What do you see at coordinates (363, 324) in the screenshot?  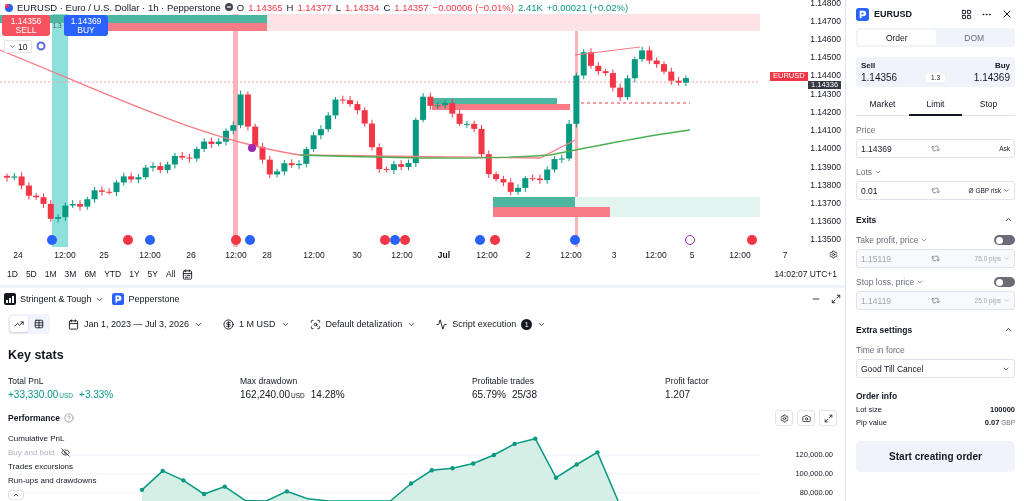 I see `filter-dropdown: Default detalization` at bounding box center [363, 324].